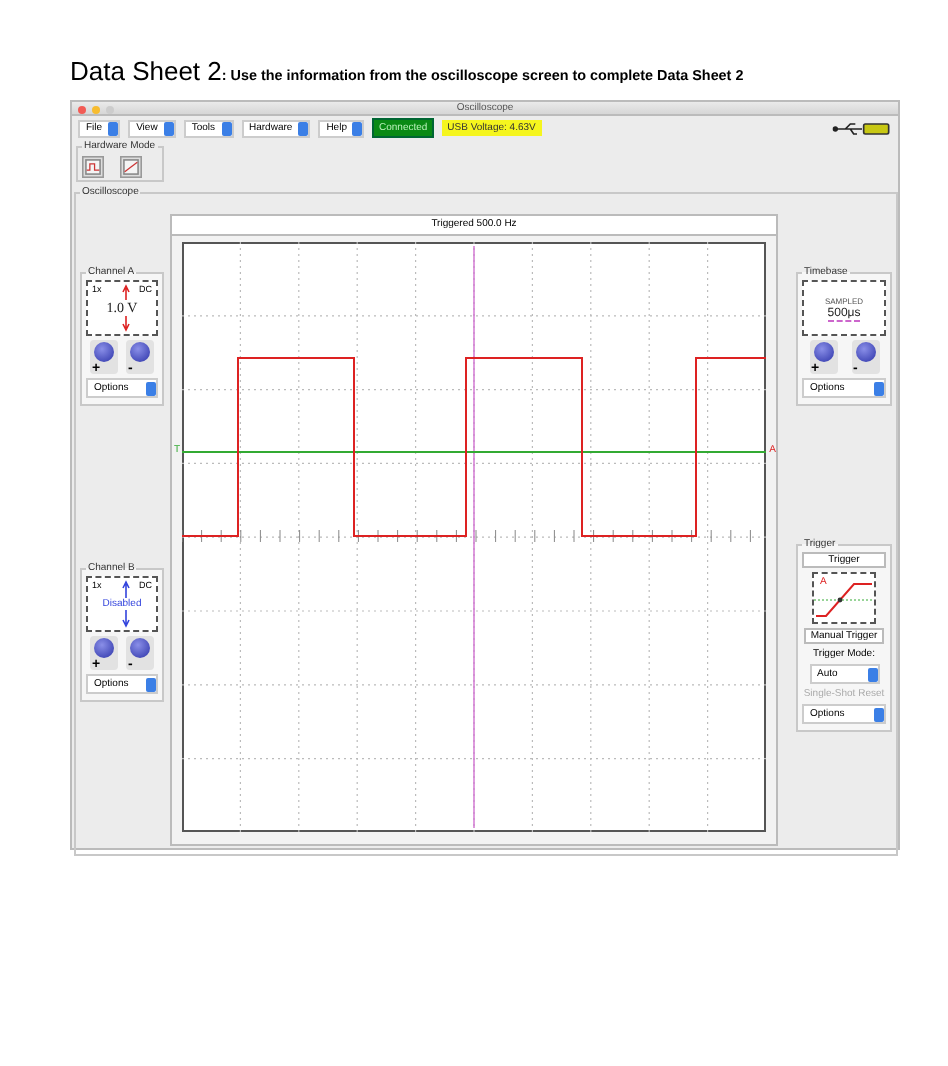  Describe the element at coordinates (862, 128) in the screenshot. I see `usb-device-icon` at that location.